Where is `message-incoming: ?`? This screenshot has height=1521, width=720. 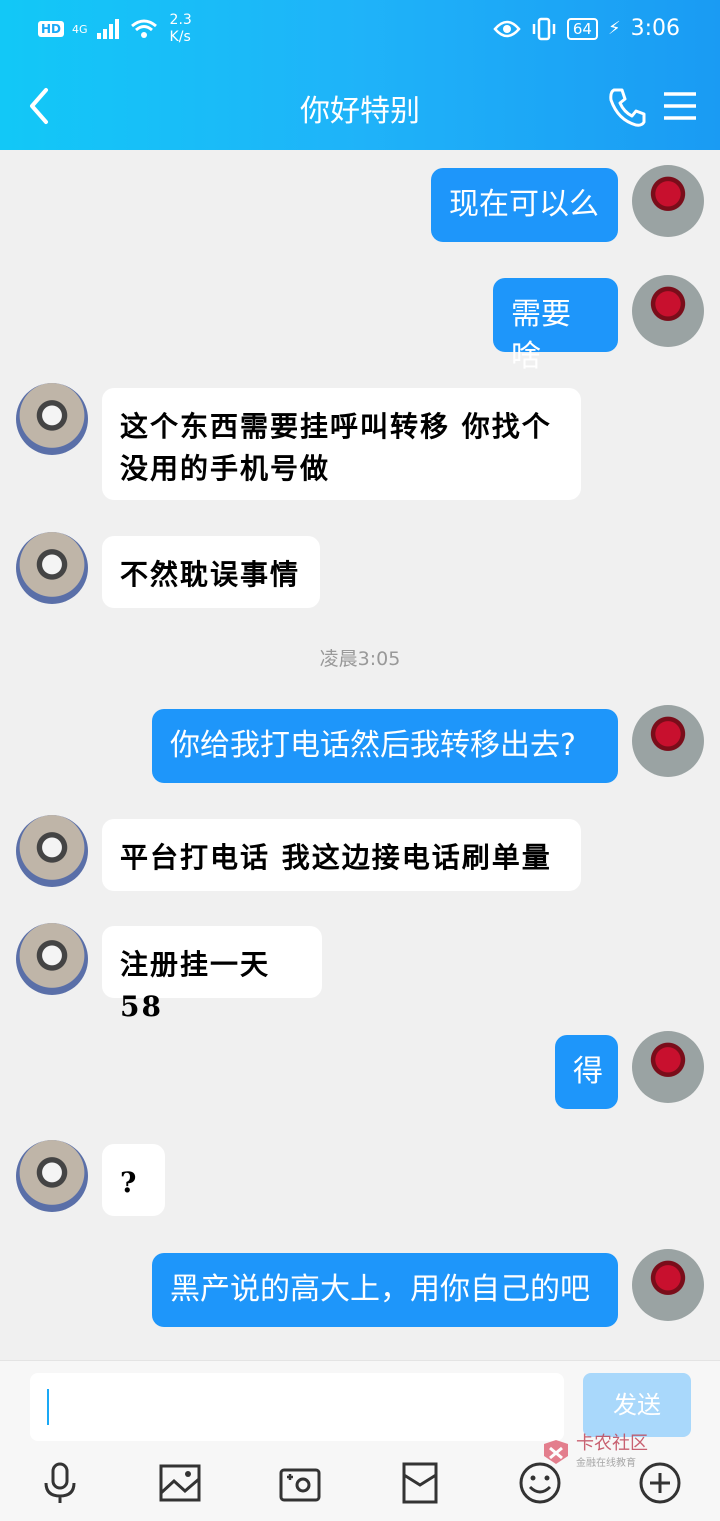
message-incoming: ? is located at coordinates (133, 1180).